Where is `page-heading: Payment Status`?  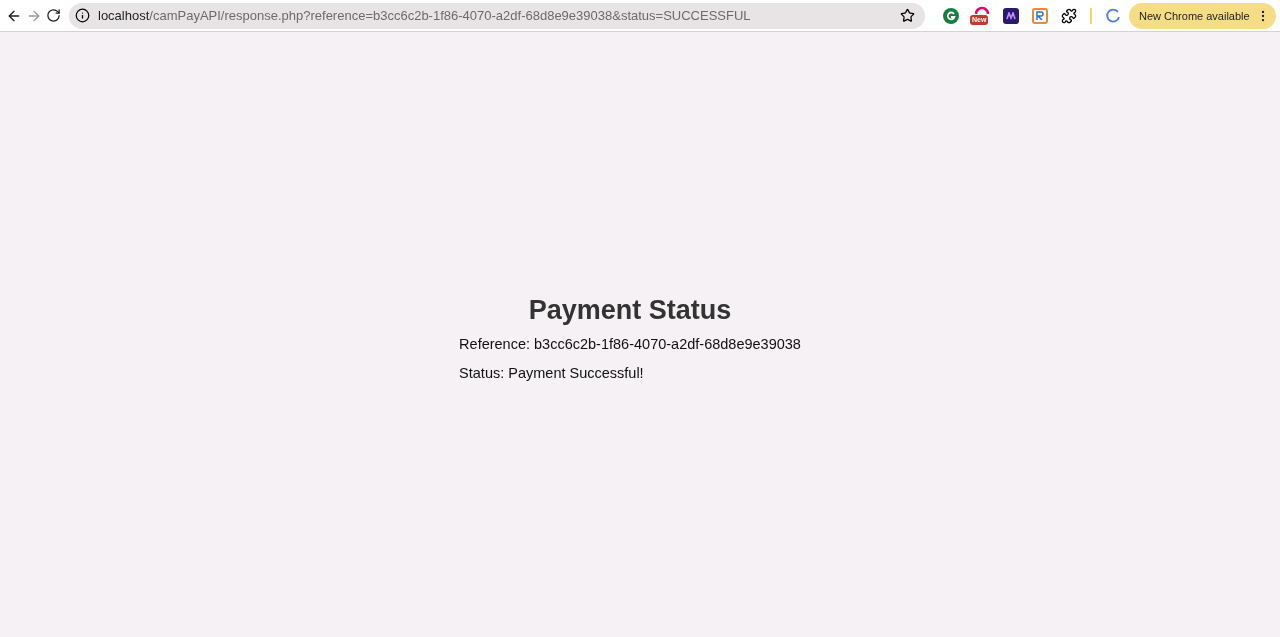 page-heading: Payment Status is located at coordinates (630, 310).